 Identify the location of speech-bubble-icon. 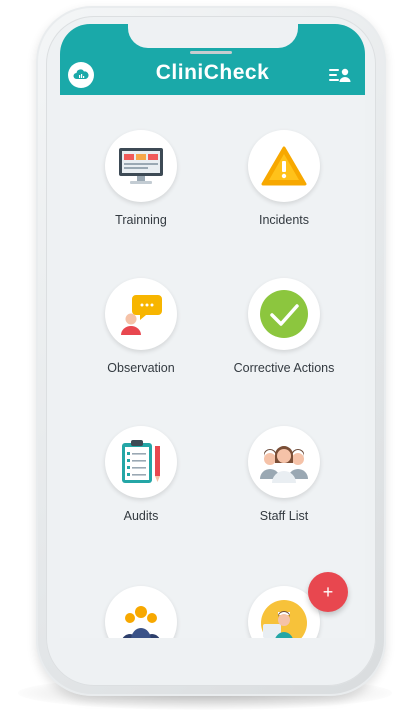
(141, 315).